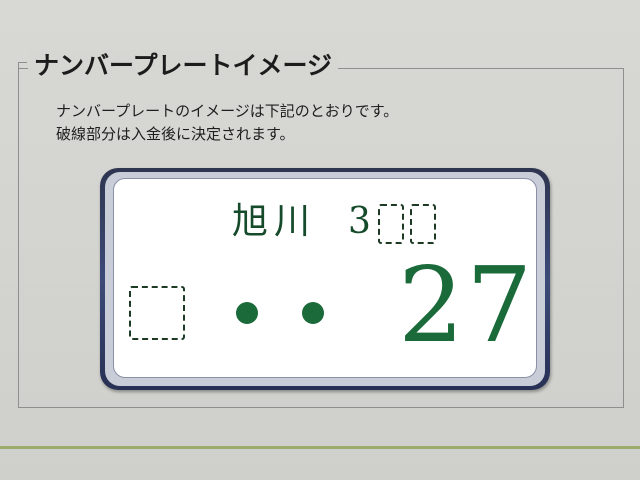 The height and width of the screenshot is (480, 640). What do you see at coordinates (227, 123) in the screenshot?
I see `description: ナンバープレートのイメージは下記のとおりです。 破線部分は入金後に決定されます。` at bounding box center [227, 123].